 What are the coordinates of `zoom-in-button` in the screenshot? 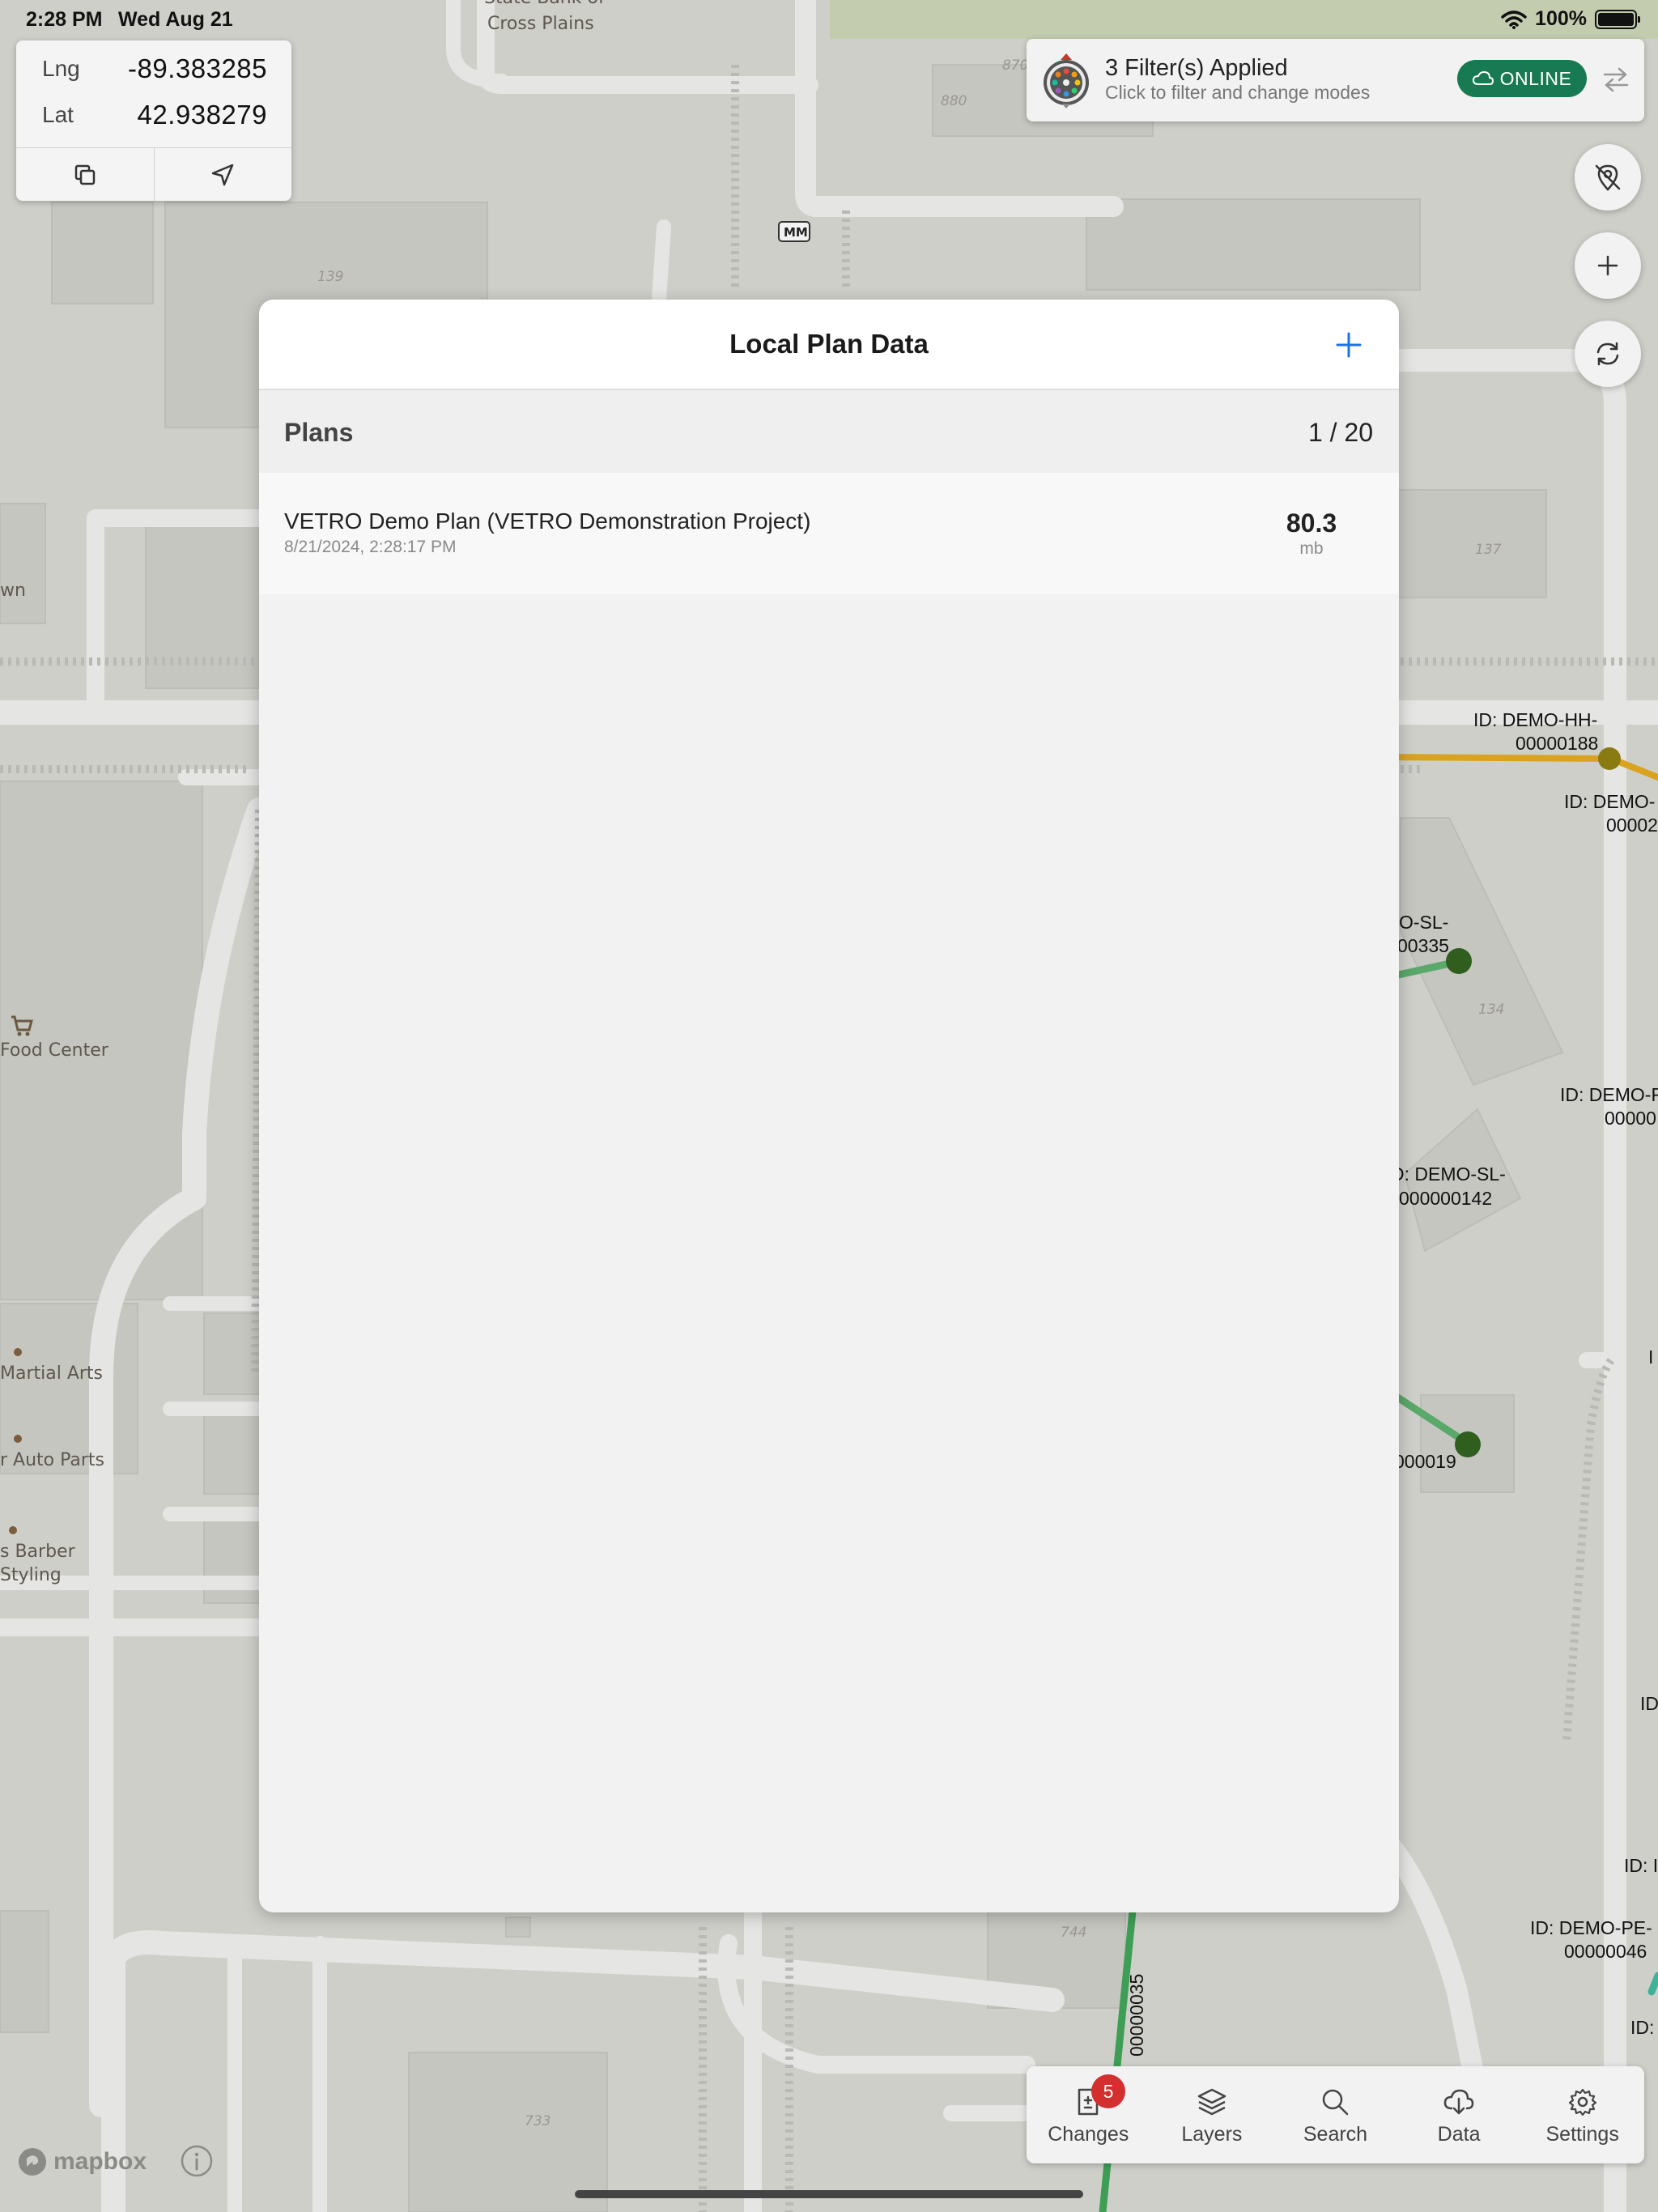 It's located at (1608, 265).